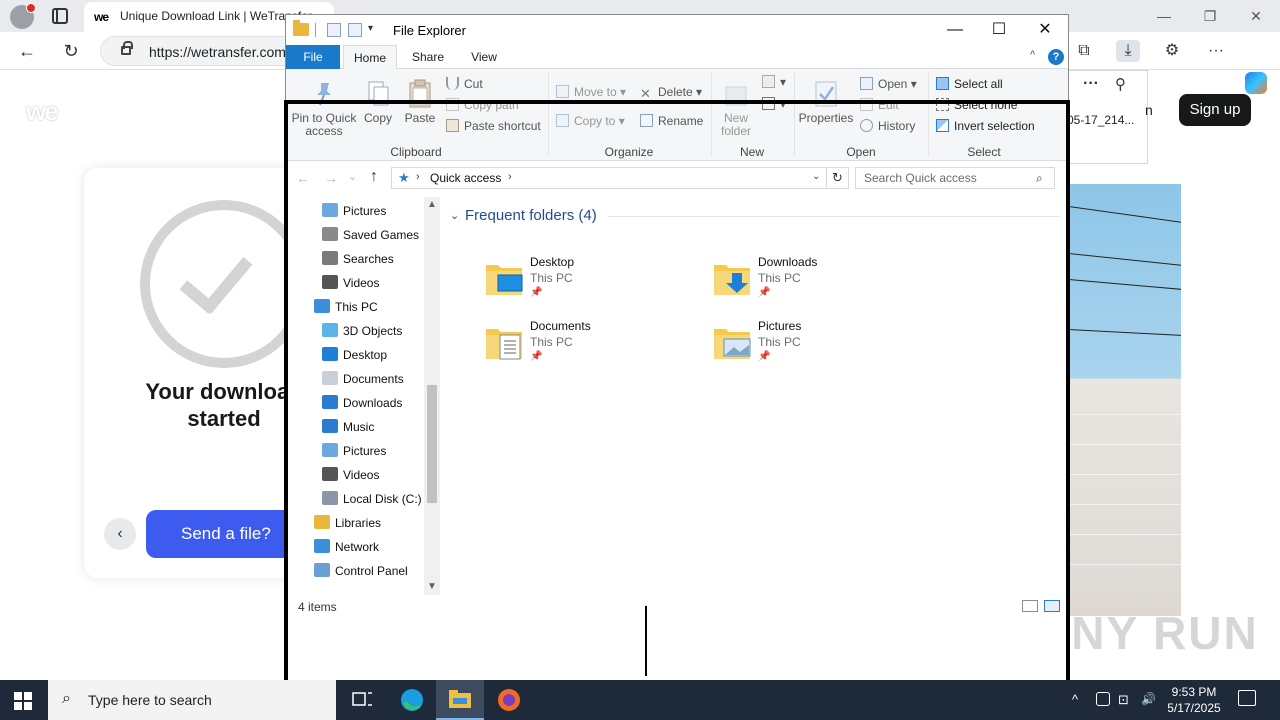 Image resolution: width=1280 pixels, height=720 pixels. Describe the element at coordinates (888, 84) in the screenshot. I see `open-button: Open ▾` at that location.